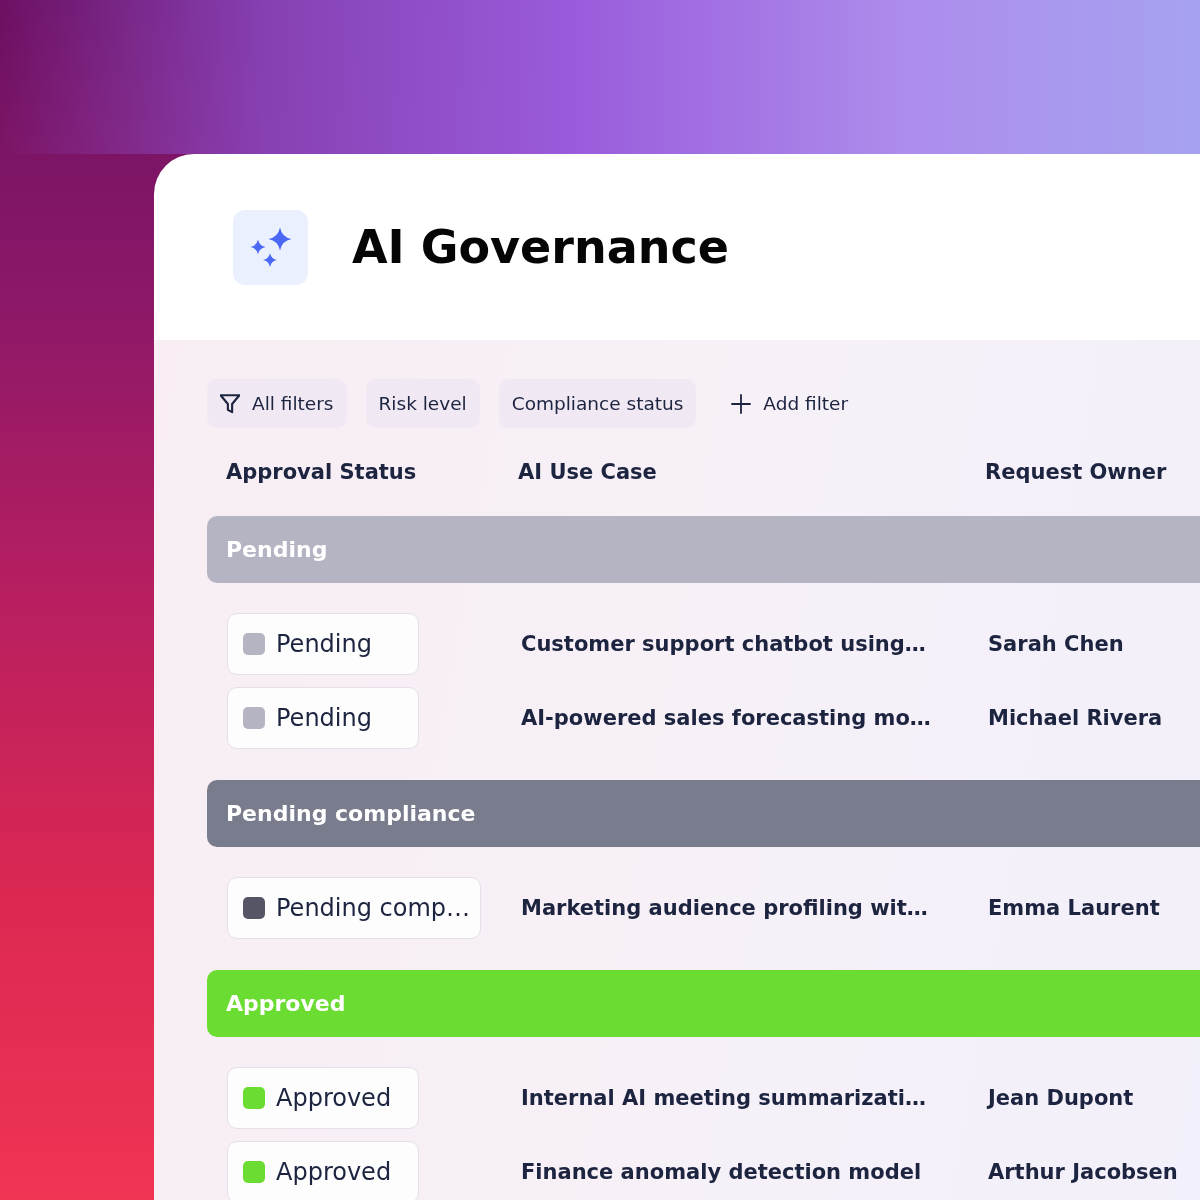  Describe the element at coordinates (703, 549) in the screenshot. I see `group-header: Pending` at that location.